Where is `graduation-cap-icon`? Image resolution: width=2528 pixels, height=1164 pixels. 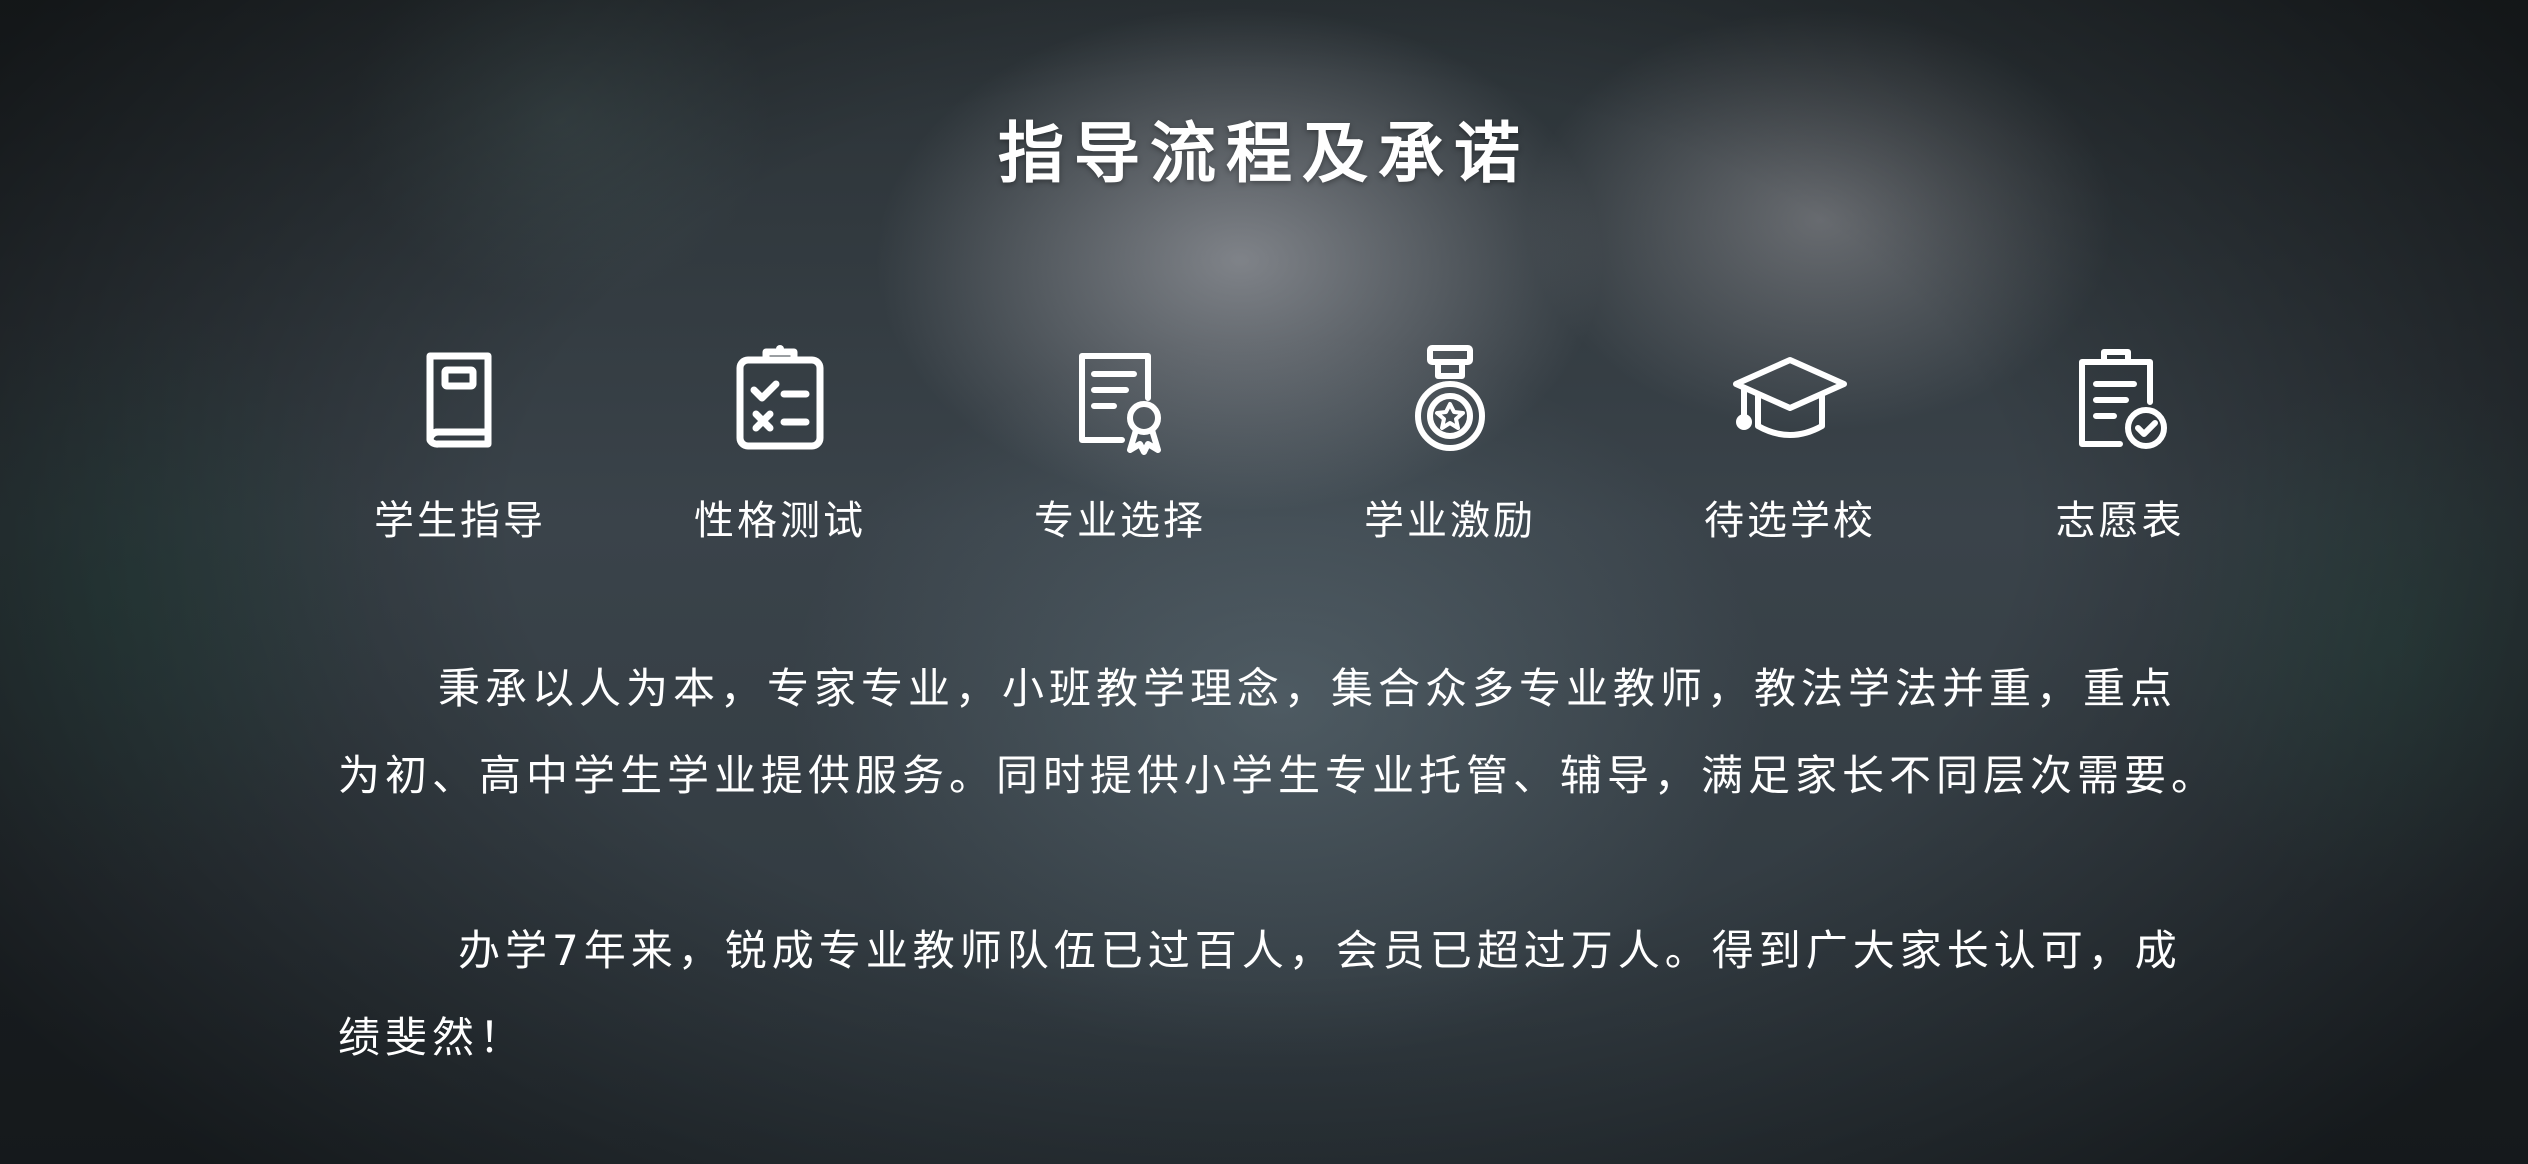
graduation-cap-icon is located at coordinates (1790, 400).